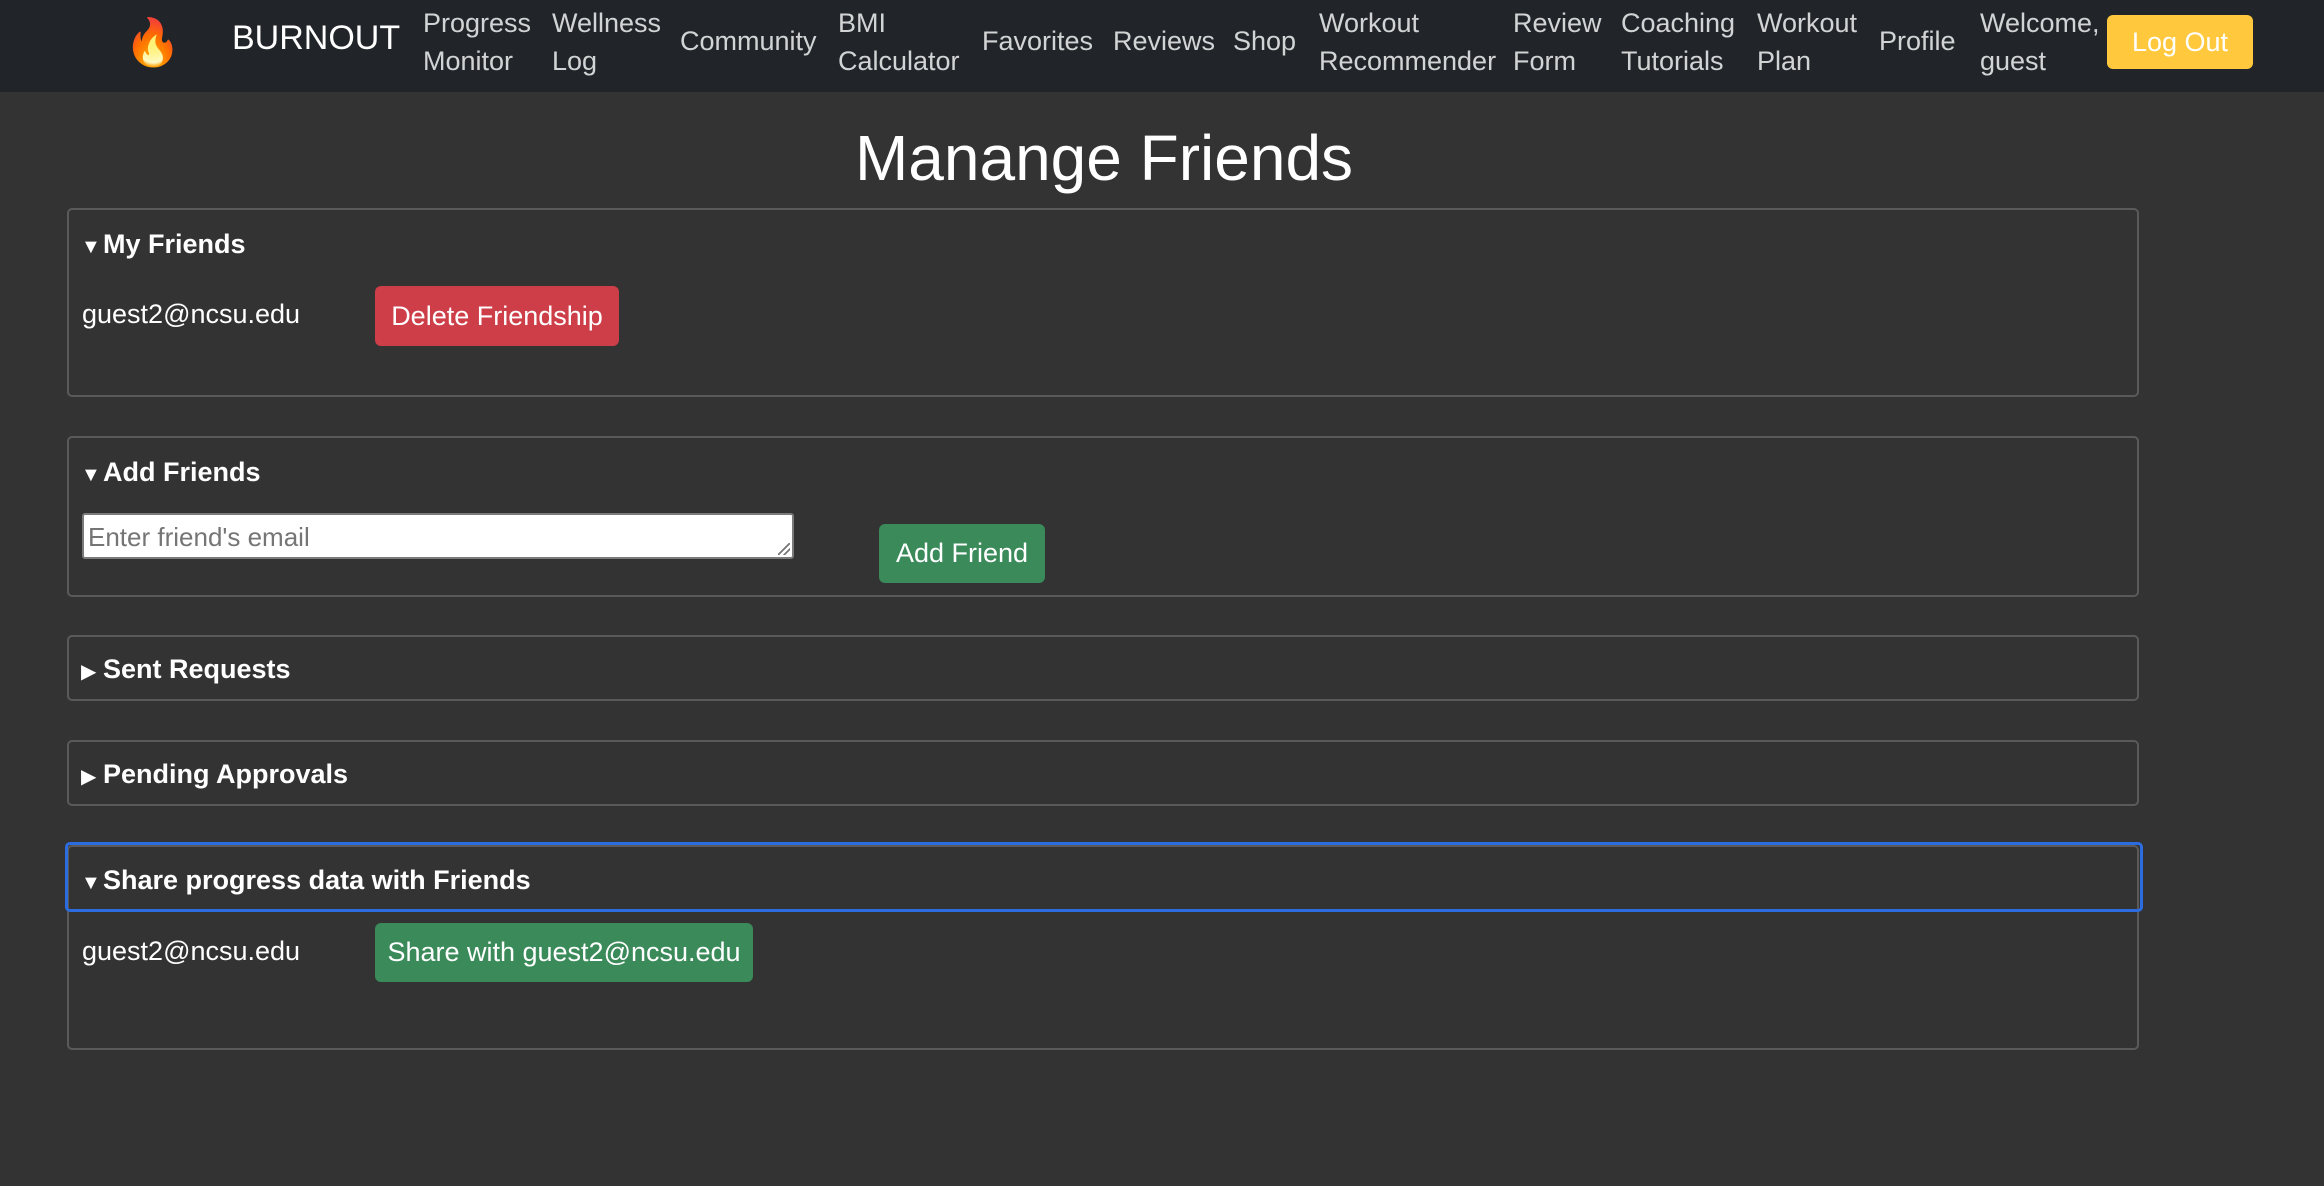 This screenshot has width=2324, height=1186. What do you see at coordinates (477, 42) in the screenshot?
I see `nav-progress-monitor: Progress Monitor` at bounding box center [477, 42].